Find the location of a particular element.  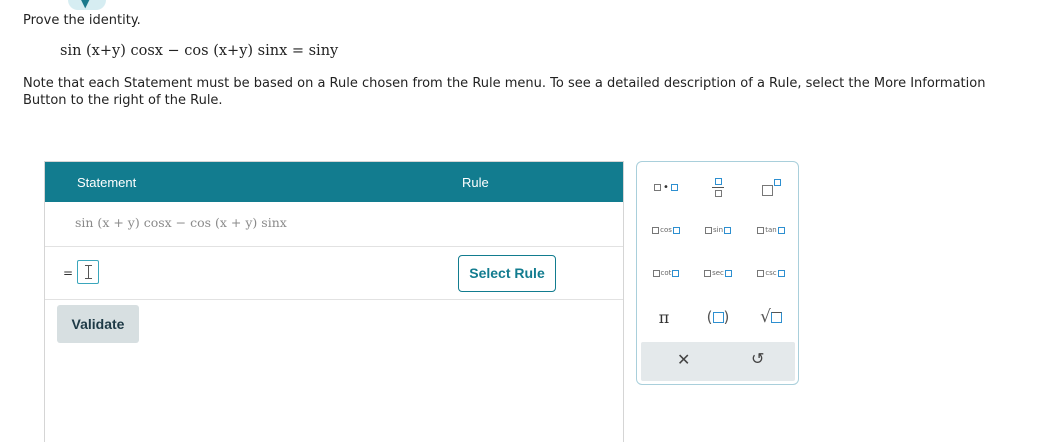

select-rule-button: Select Rule is located at coordinates (507, 273).